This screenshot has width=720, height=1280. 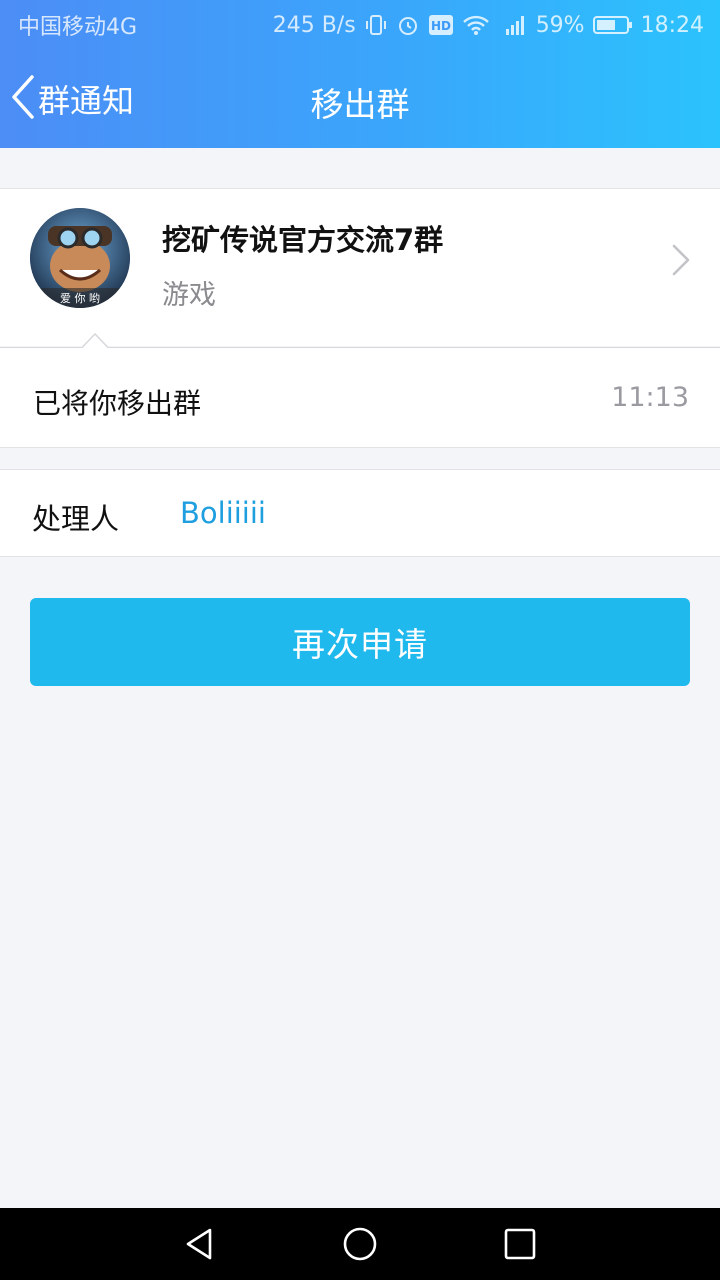 I want to click on chevron-right-icon, so click(x=681, y=262).